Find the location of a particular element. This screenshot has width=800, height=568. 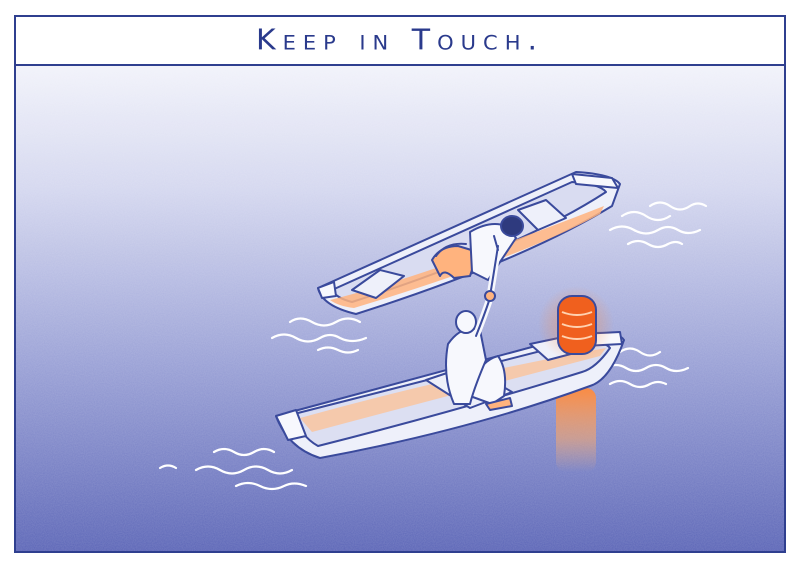

caption-text: Keep in Touch. is located at coordinates (400, 40).